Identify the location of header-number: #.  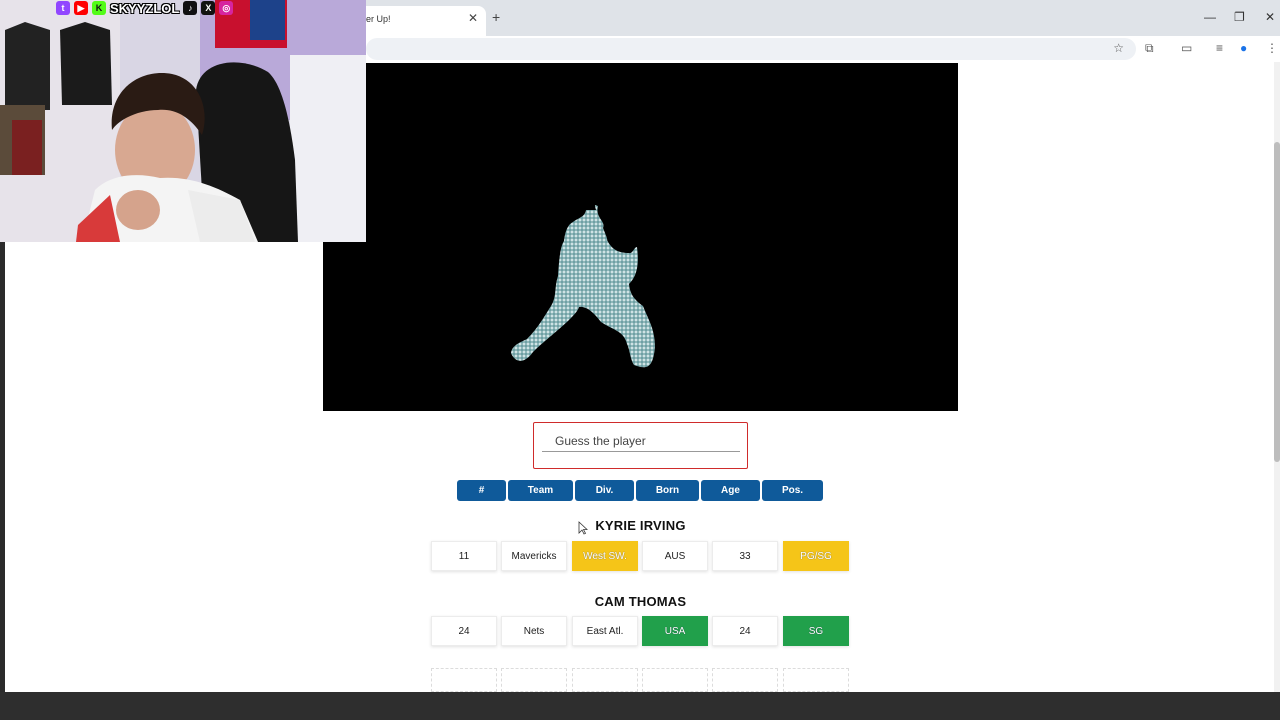
(481, 490).